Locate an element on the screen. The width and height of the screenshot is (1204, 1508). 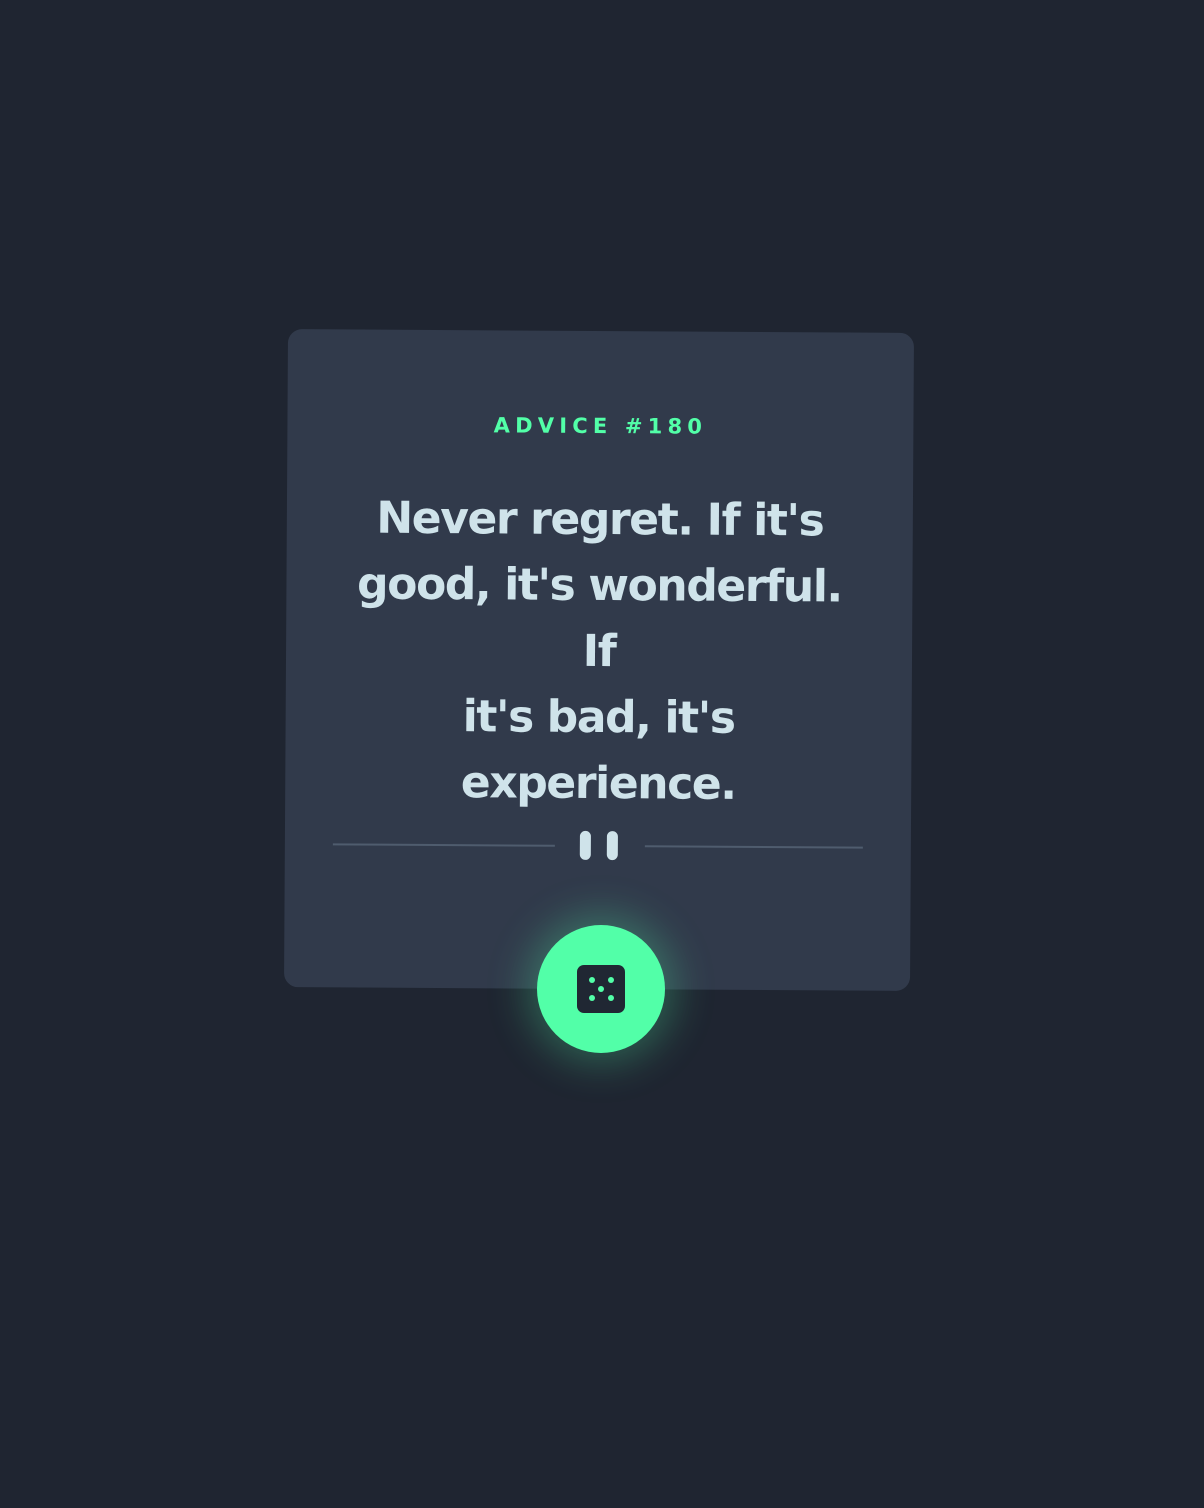
generate-advice-button is located at coordinates (601, 989).